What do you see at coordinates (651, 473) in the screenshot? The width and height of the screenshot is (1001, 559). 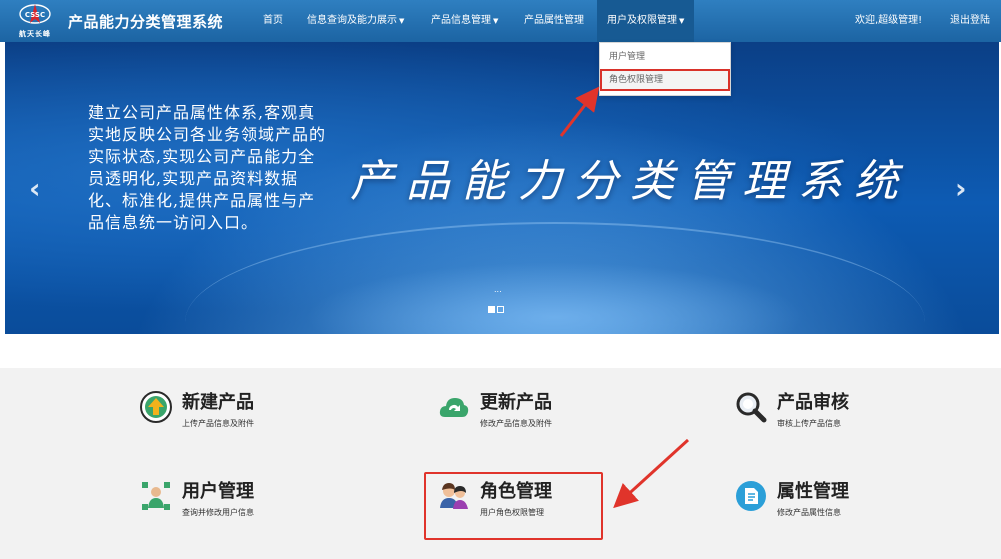 I see `arrow-to-role-management` at bounding box center [651, 473].